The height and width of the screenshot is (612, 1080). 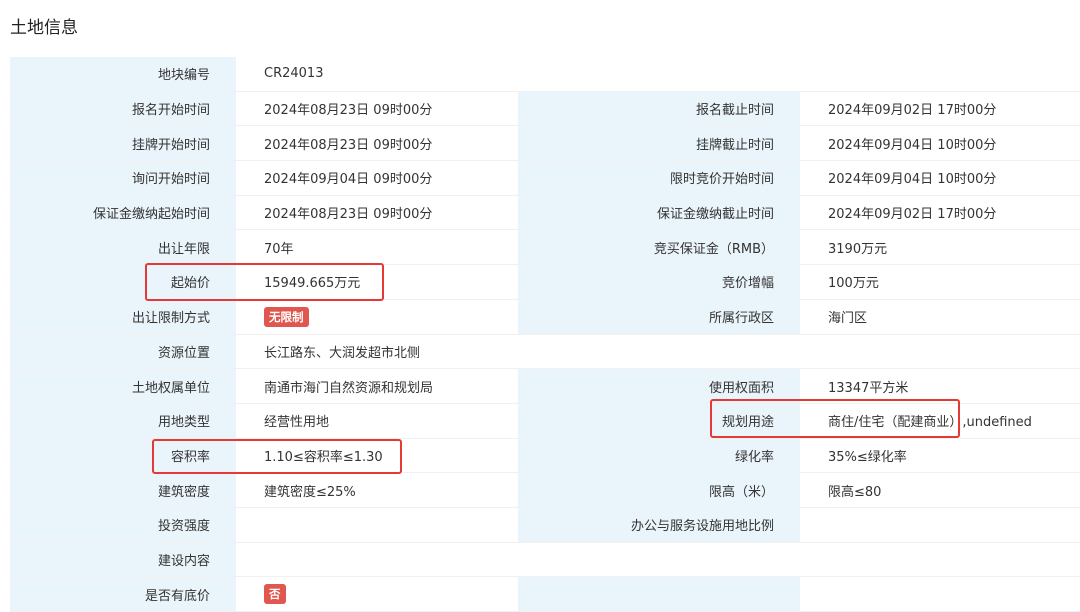 I want to click on value-construction-content, so click(x=658, y=559).